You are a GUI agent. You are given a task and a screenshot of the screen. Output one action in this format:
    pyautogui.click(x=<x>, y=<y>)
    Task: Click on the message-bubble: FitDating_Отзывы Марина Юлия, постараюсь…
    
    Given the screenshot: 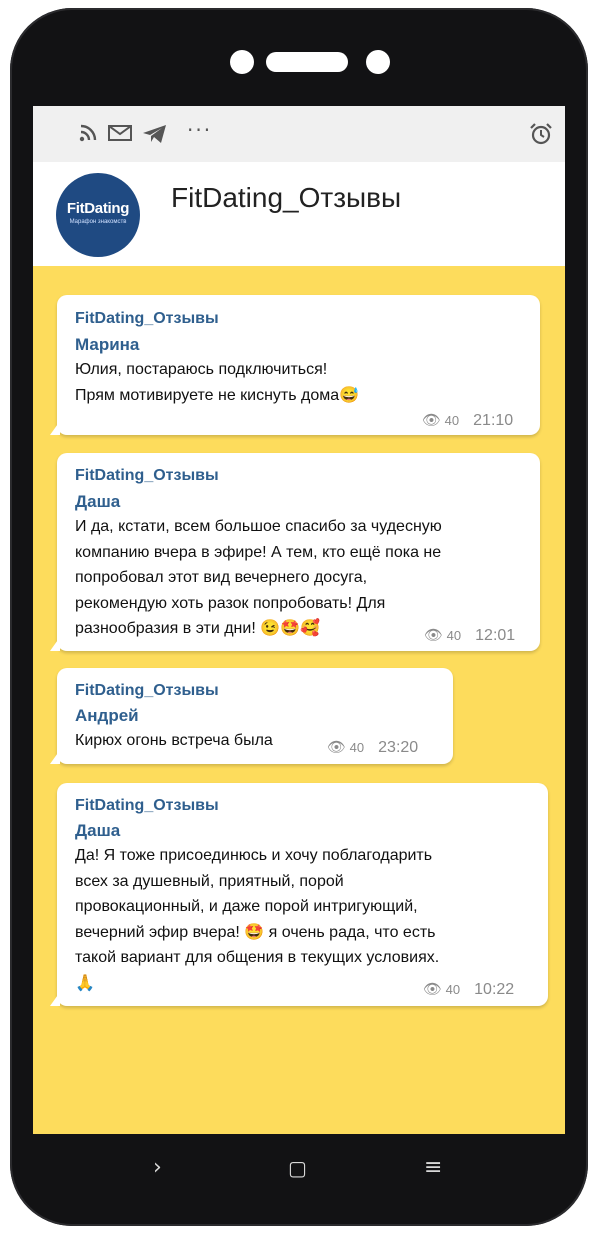 What is the action you would take?
    pyautogui.click(x=295, y=365)
    